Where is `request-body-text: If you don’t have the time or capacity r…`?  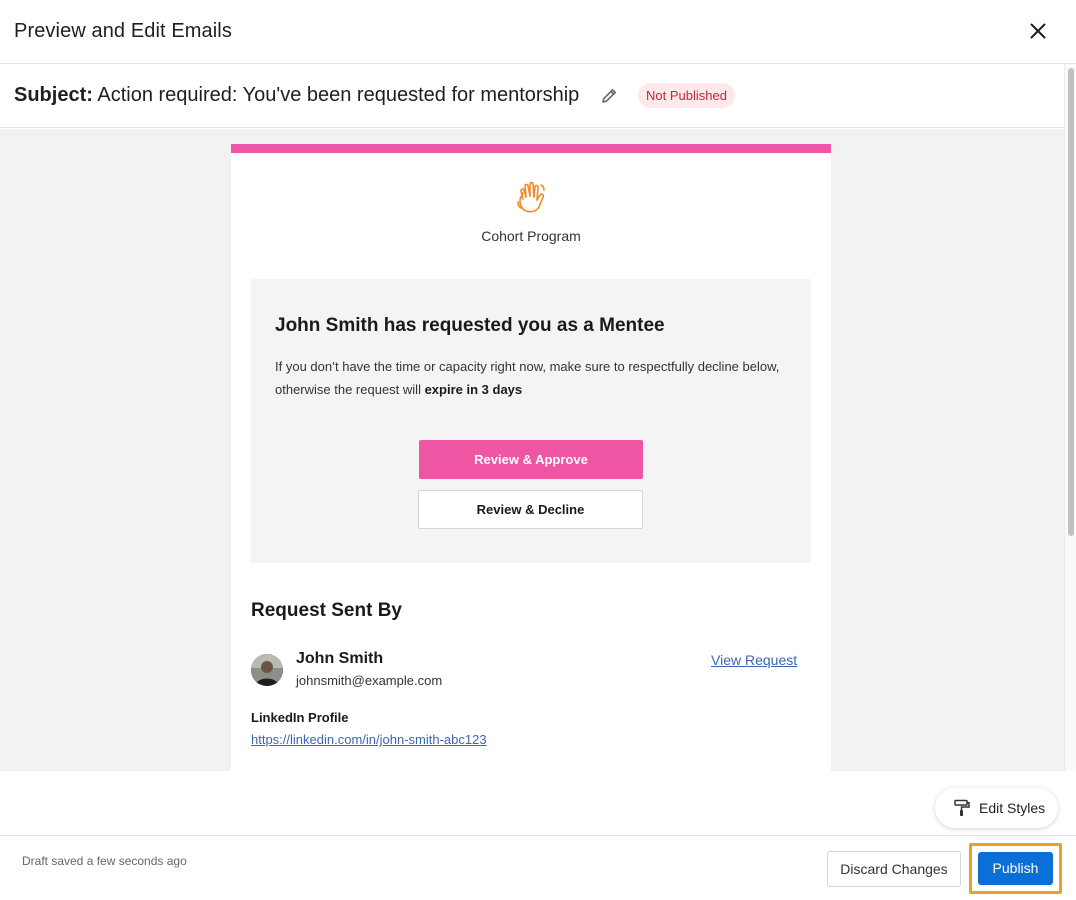 request-body-text: If you don’t have the time or capacity r… is located at coordinates (527, 378).